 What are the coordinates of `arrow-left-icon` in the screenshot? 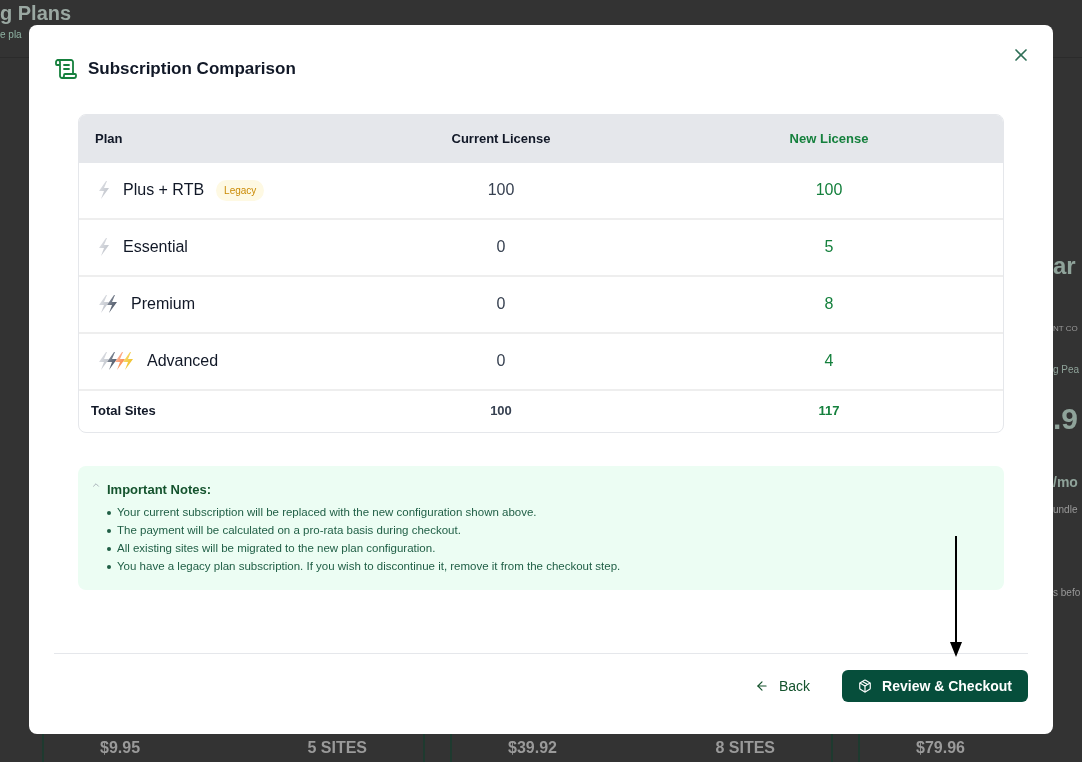 It's located at (761, 686).